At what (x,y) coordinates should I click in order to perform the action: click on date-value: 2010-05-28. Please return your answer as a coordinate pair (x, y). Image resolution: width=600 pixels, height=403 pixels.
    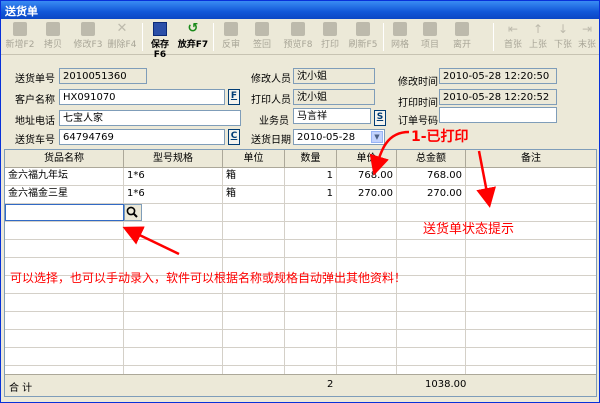
    Looking at the image, I should click on (326, 137).